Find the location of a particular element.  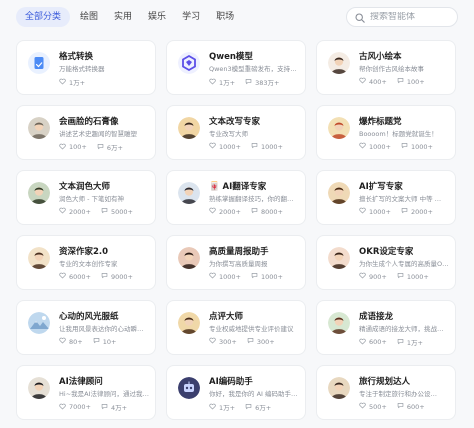

agent-card: 文本改写专家 专业改写大师 1000+ 1000+ is located at coordinates (236, 132).